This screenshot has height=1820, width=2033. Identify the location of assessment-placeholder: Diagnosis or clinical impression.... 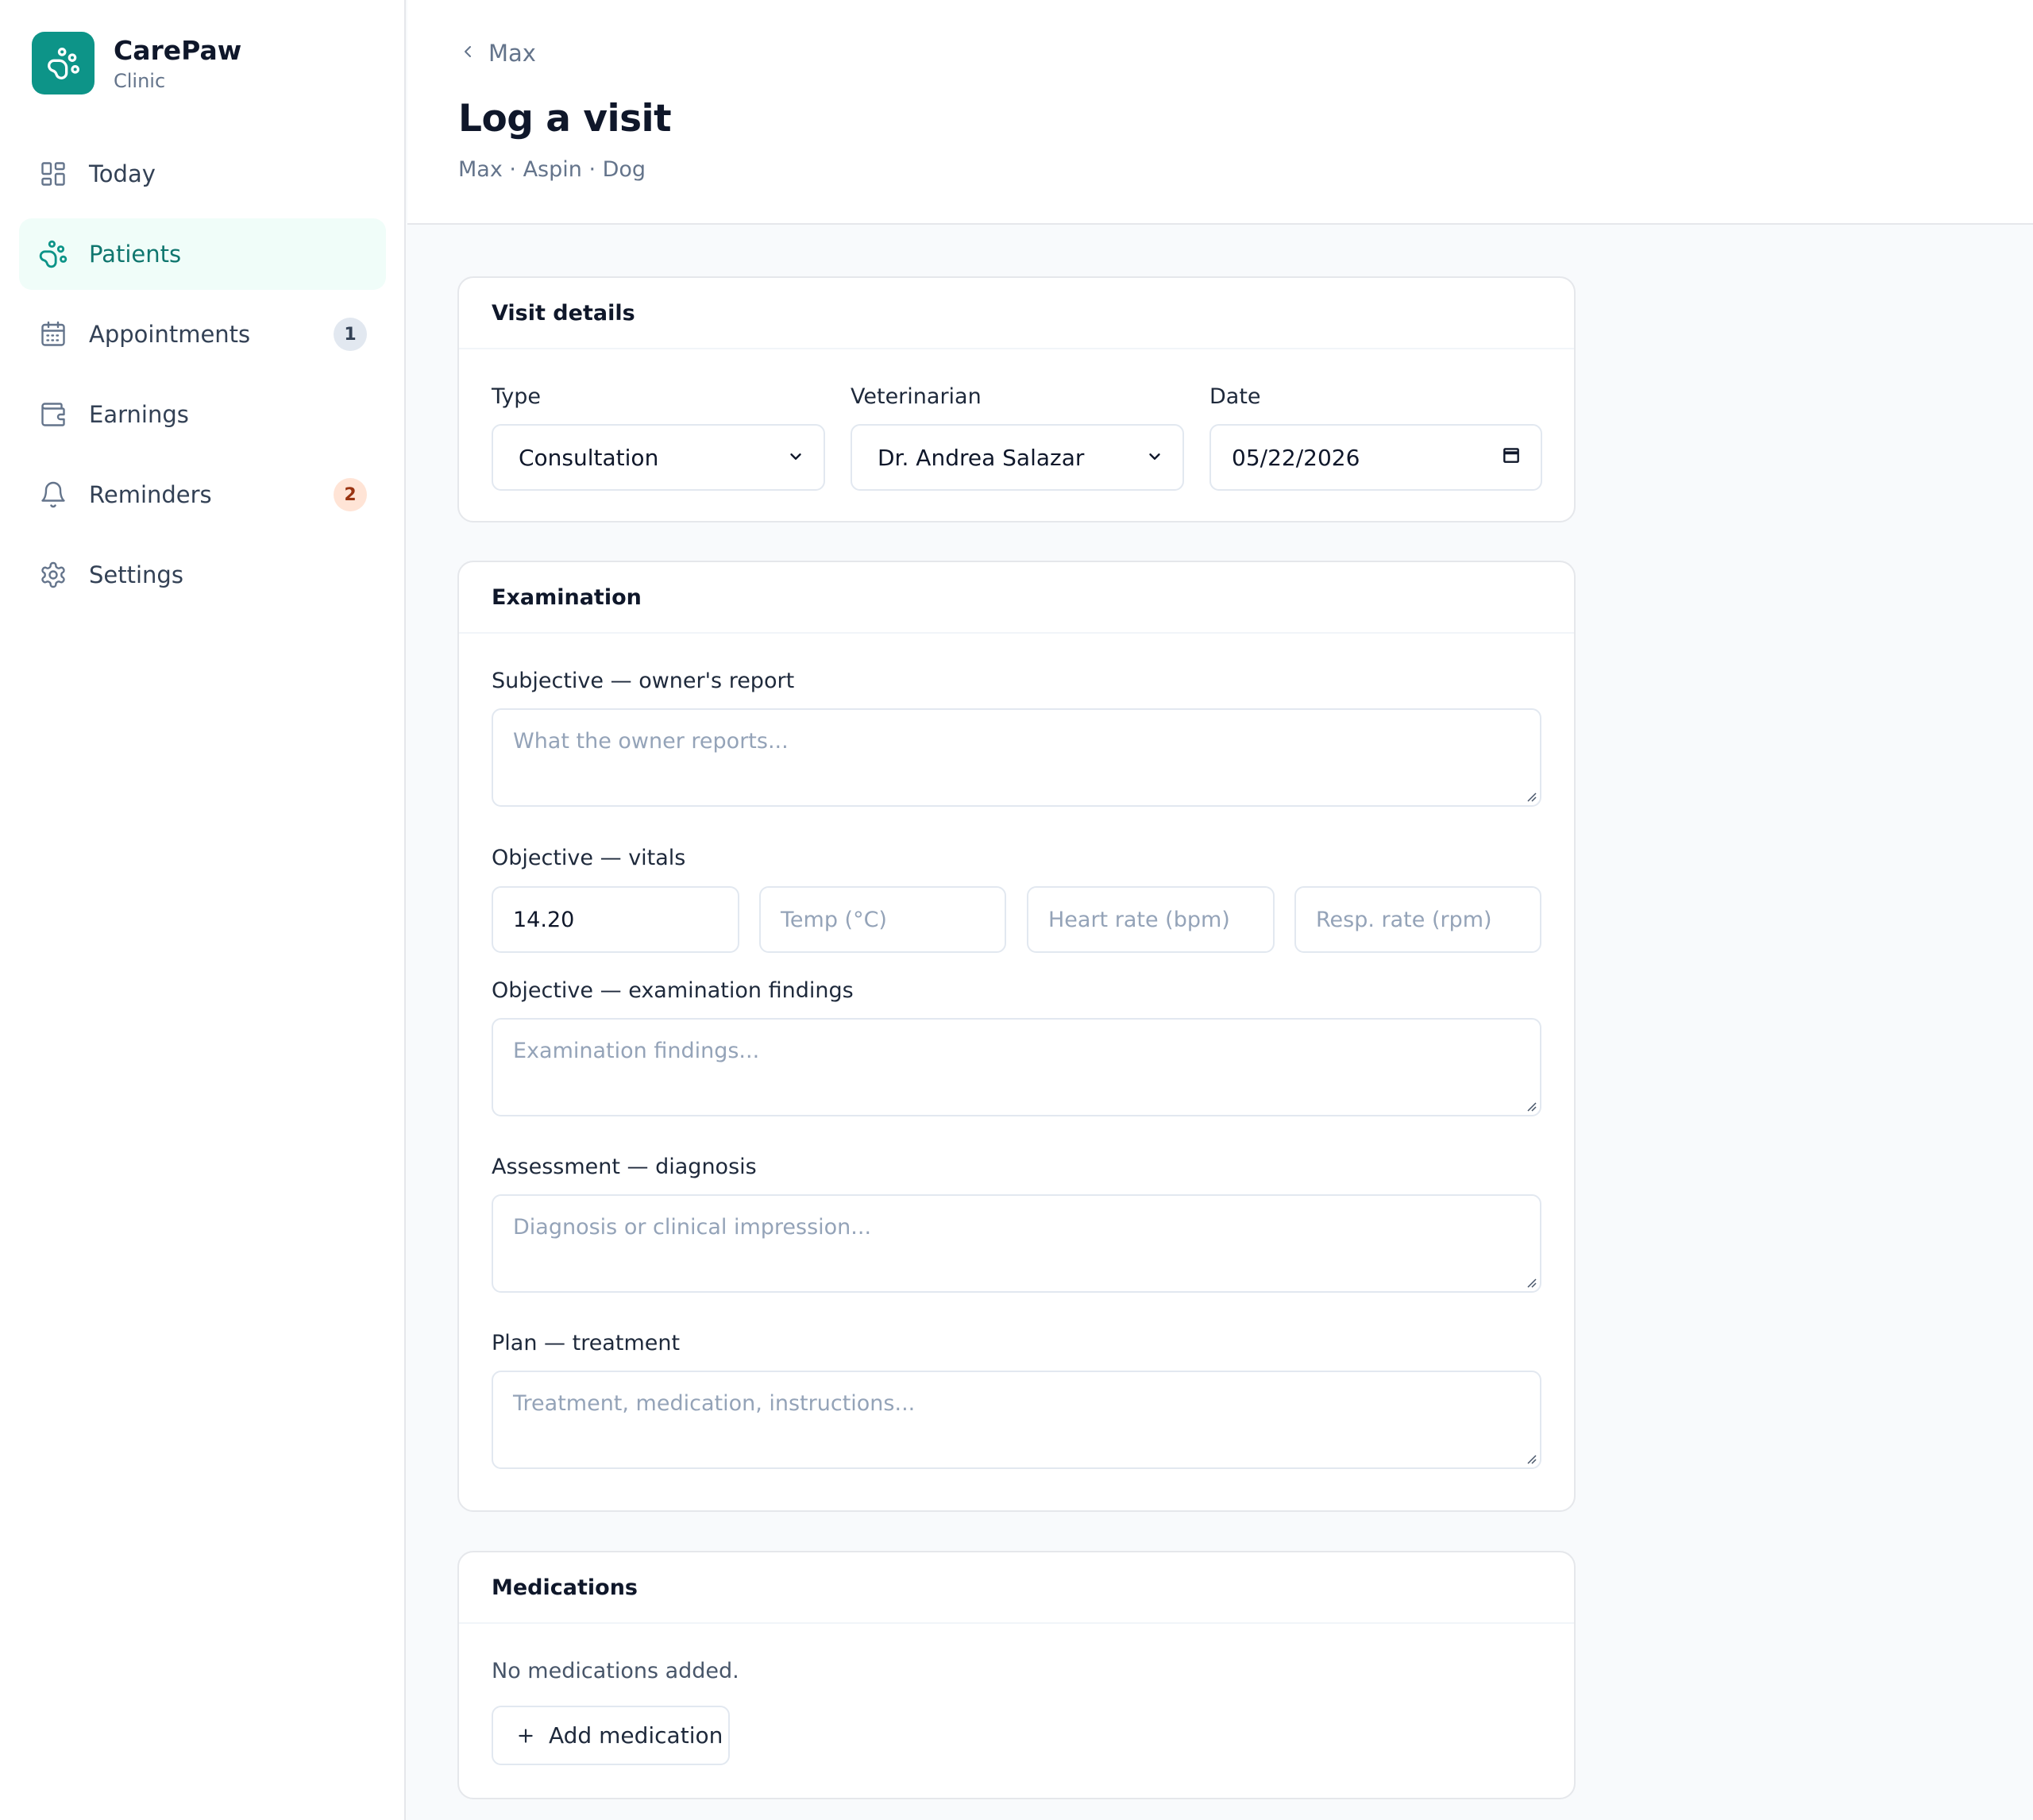
(692, 1227).